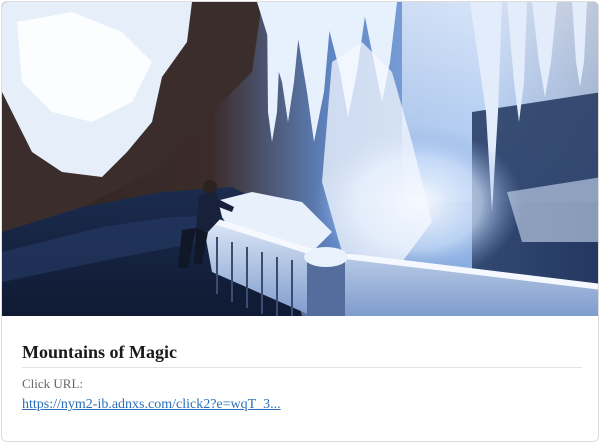 This screenshot has height=445, width=602. Describe the element at coordinates (53, 383) in the screenshot. I see `click-url-label: Click URL:` at that location.